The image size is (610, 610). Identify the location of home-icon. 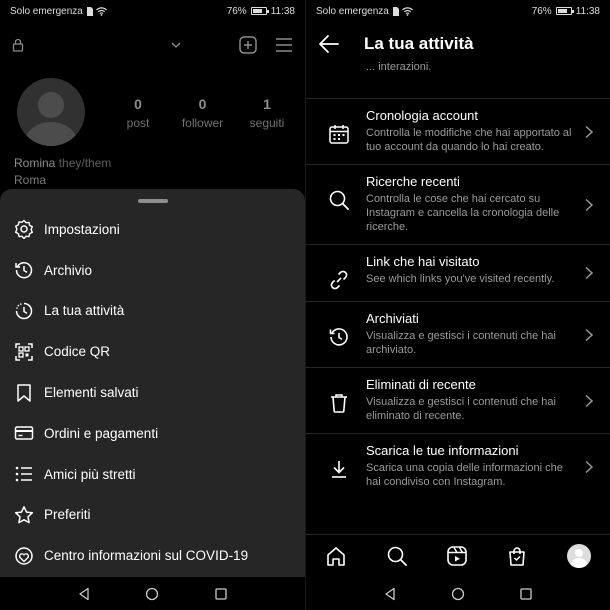
(336, 556).